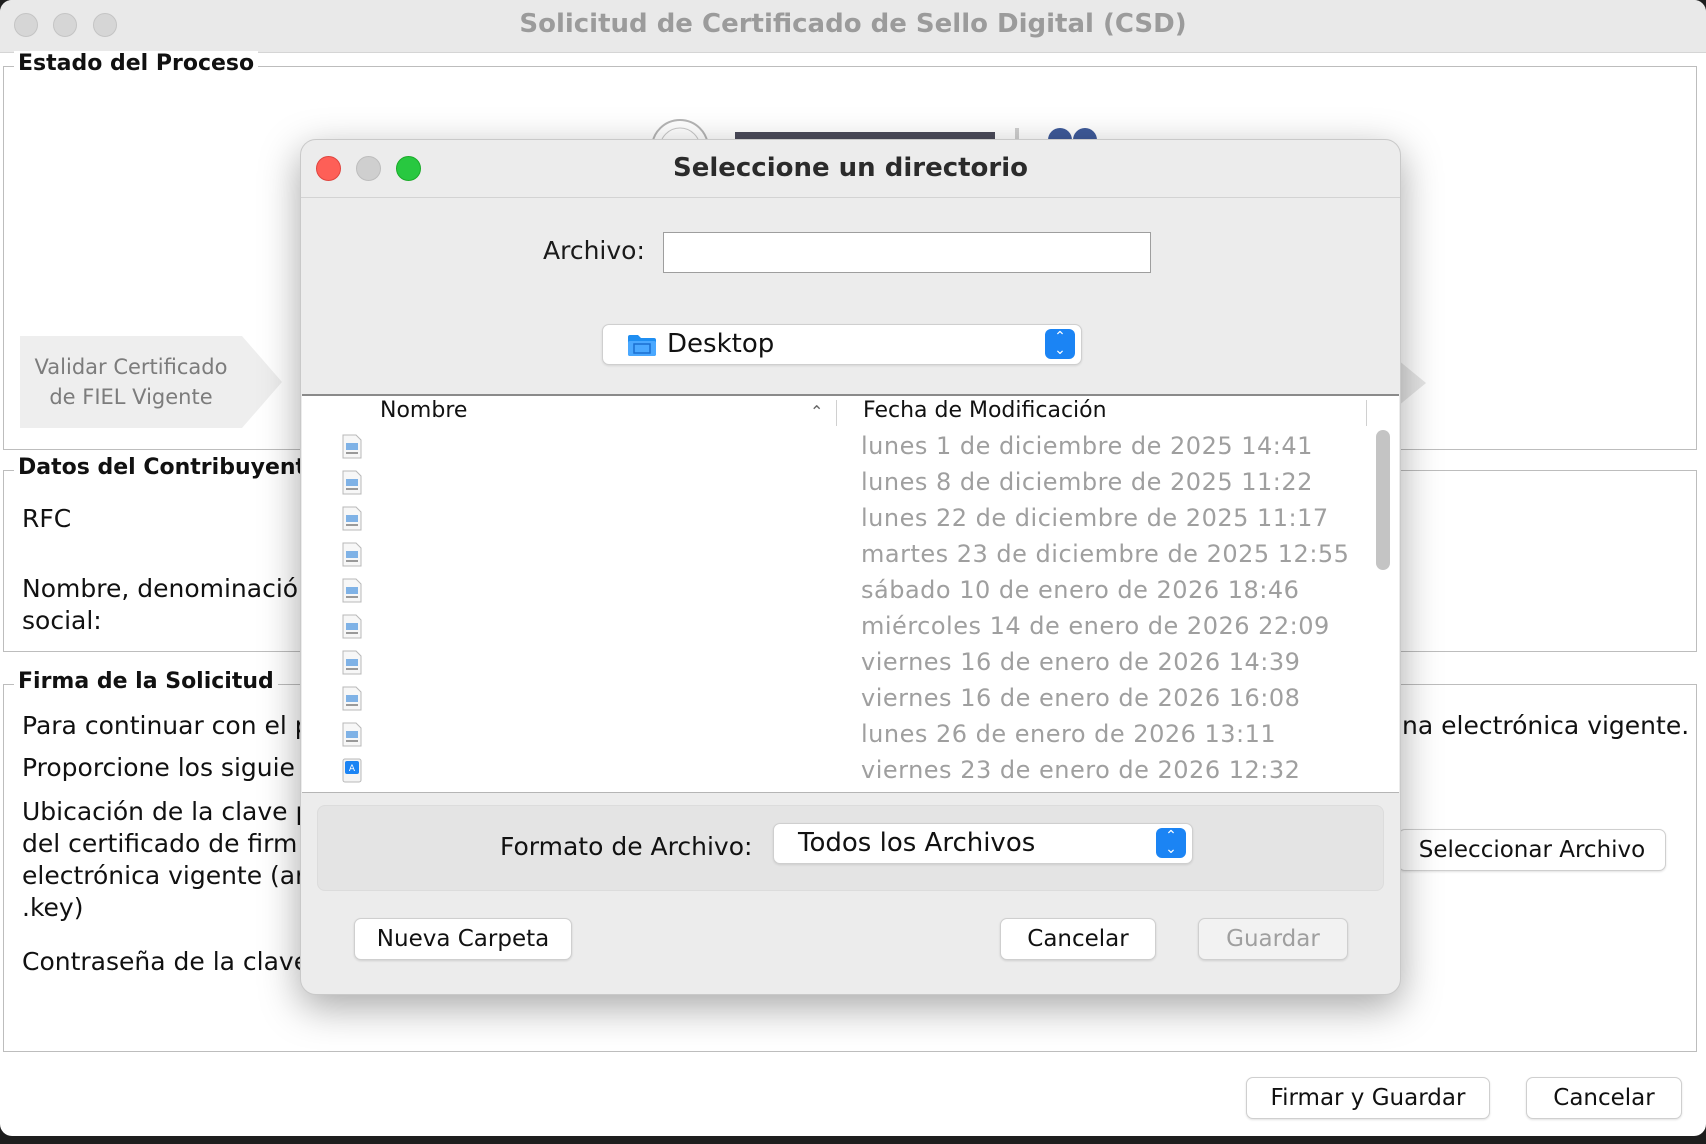 Image resolution: width=1706 pixels, height=1144 pixels. Describe the element at coordinates (832, 700) in the screenshot. I see `file-row: viernes 16 de enero de 2026 16:08` at that location.